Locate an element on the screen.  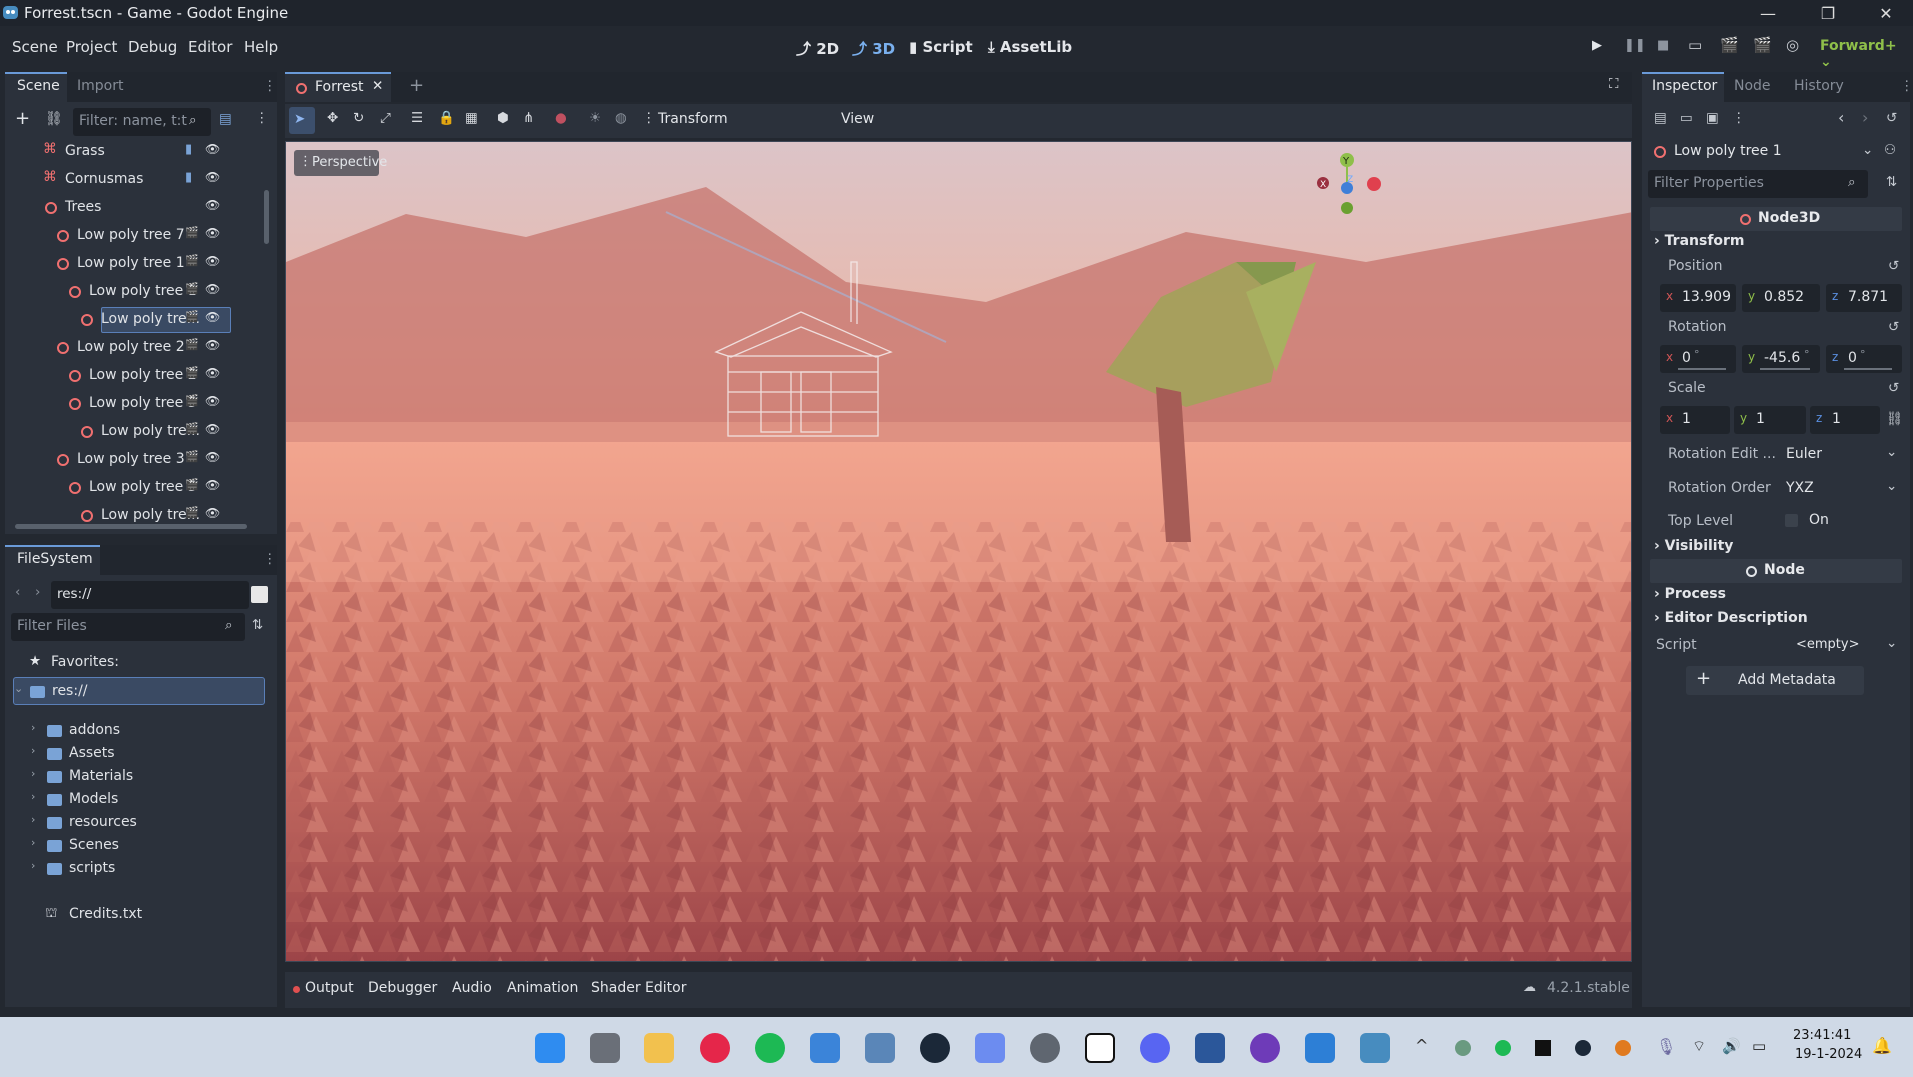
tab-node: Node is located at coordinates (1752, 86).